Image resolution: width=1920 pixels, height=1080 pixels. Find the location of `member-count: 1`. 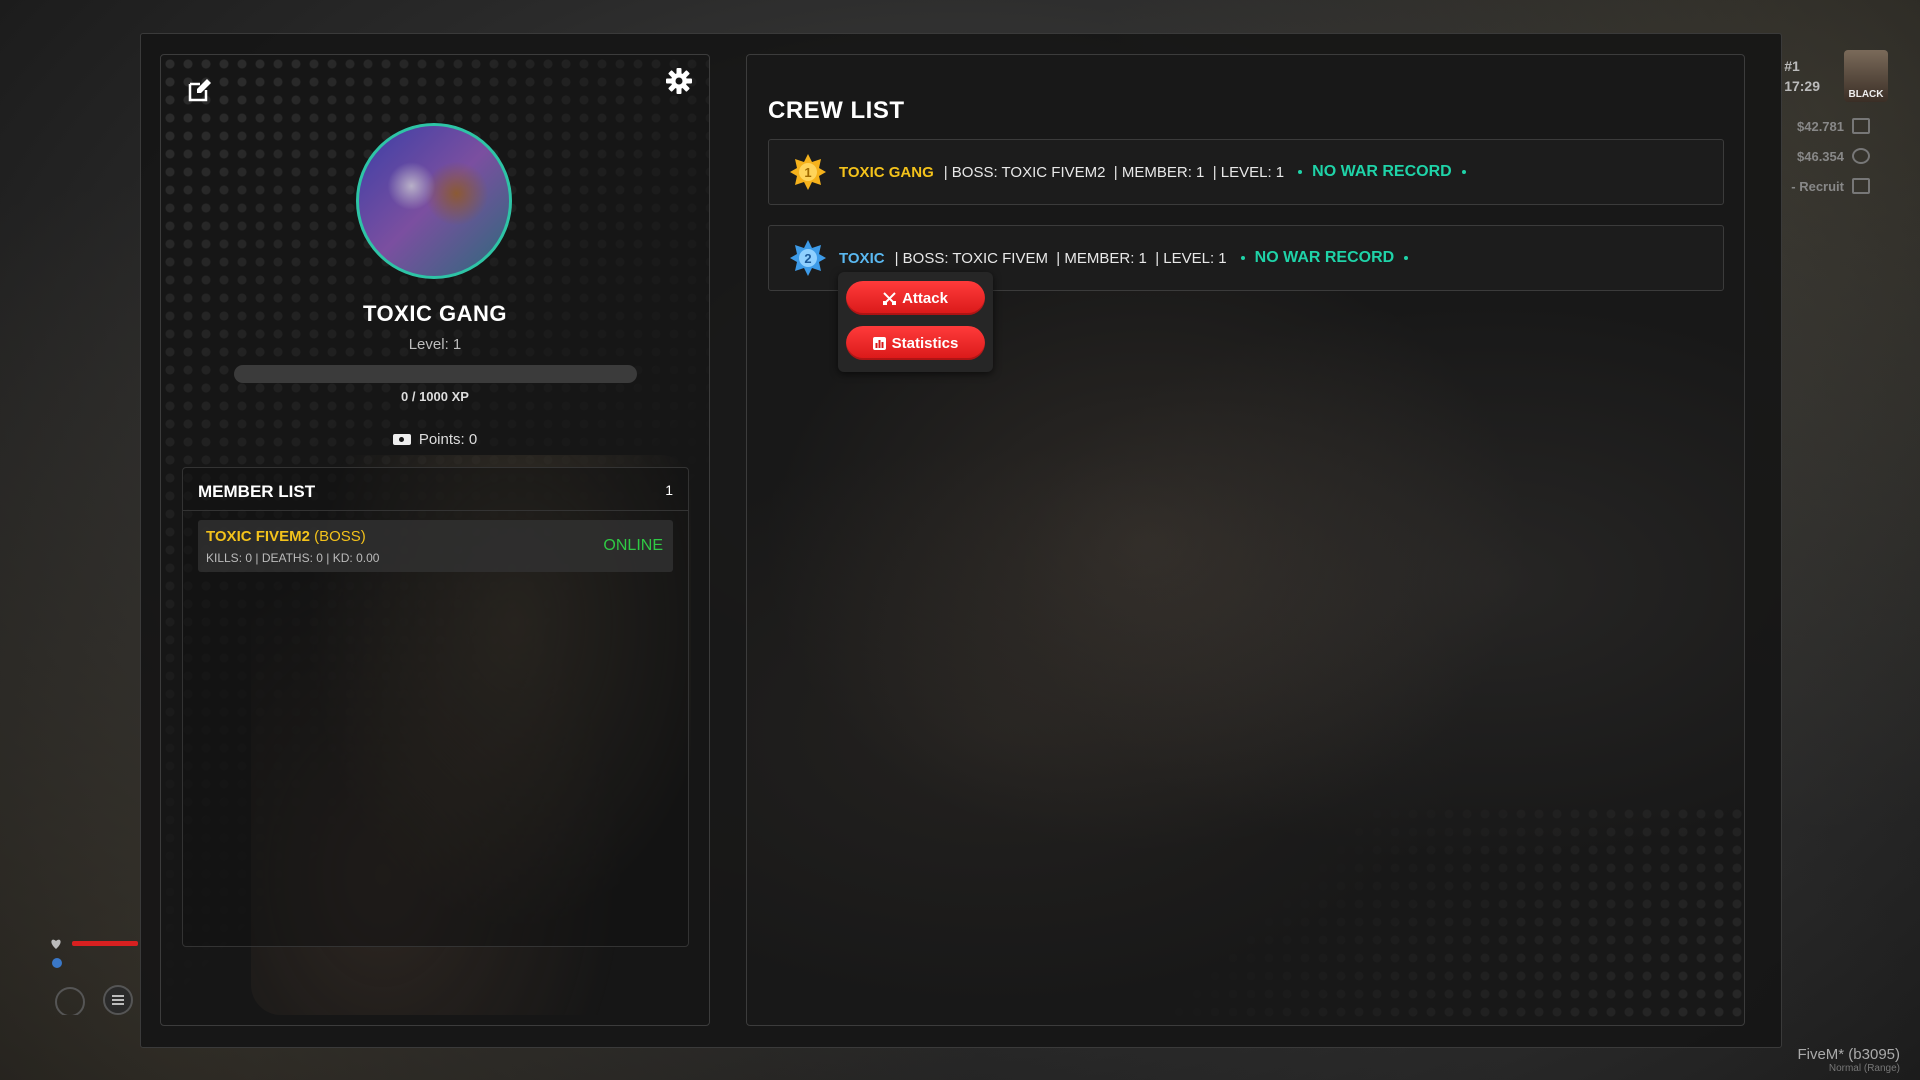

member-count: 1 is located at coordinates (669, 490).